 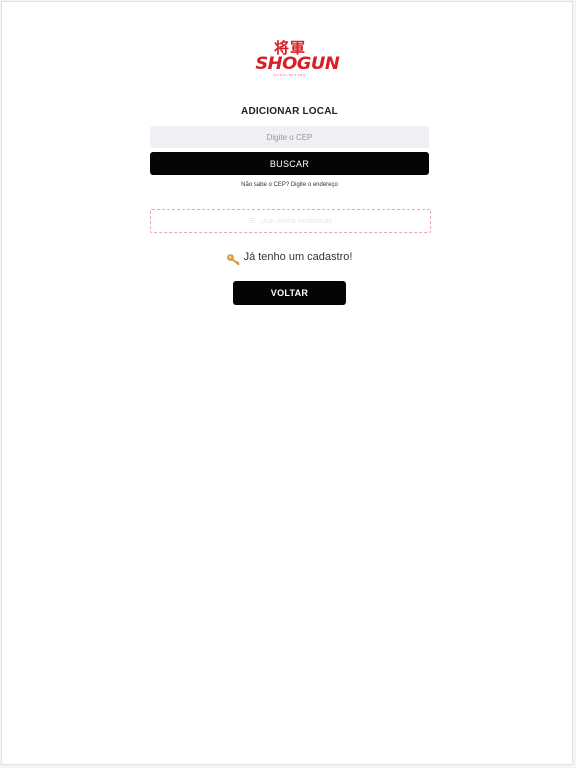 What do you see at coordinates (289, 111) in the screenshot?
I see `page-title: ADICIONAR LOCAL` at bounding box center [289, 111].